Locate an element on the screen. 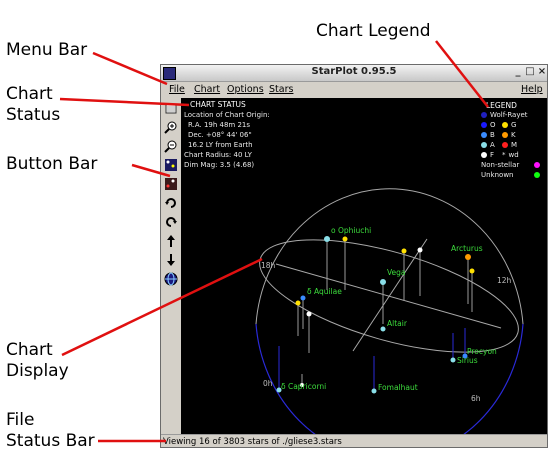 This screenshot has width=550, height=452. chart-status-line: Dim Mag: 3.5 (4.68) is located at coordinates (219, 165).